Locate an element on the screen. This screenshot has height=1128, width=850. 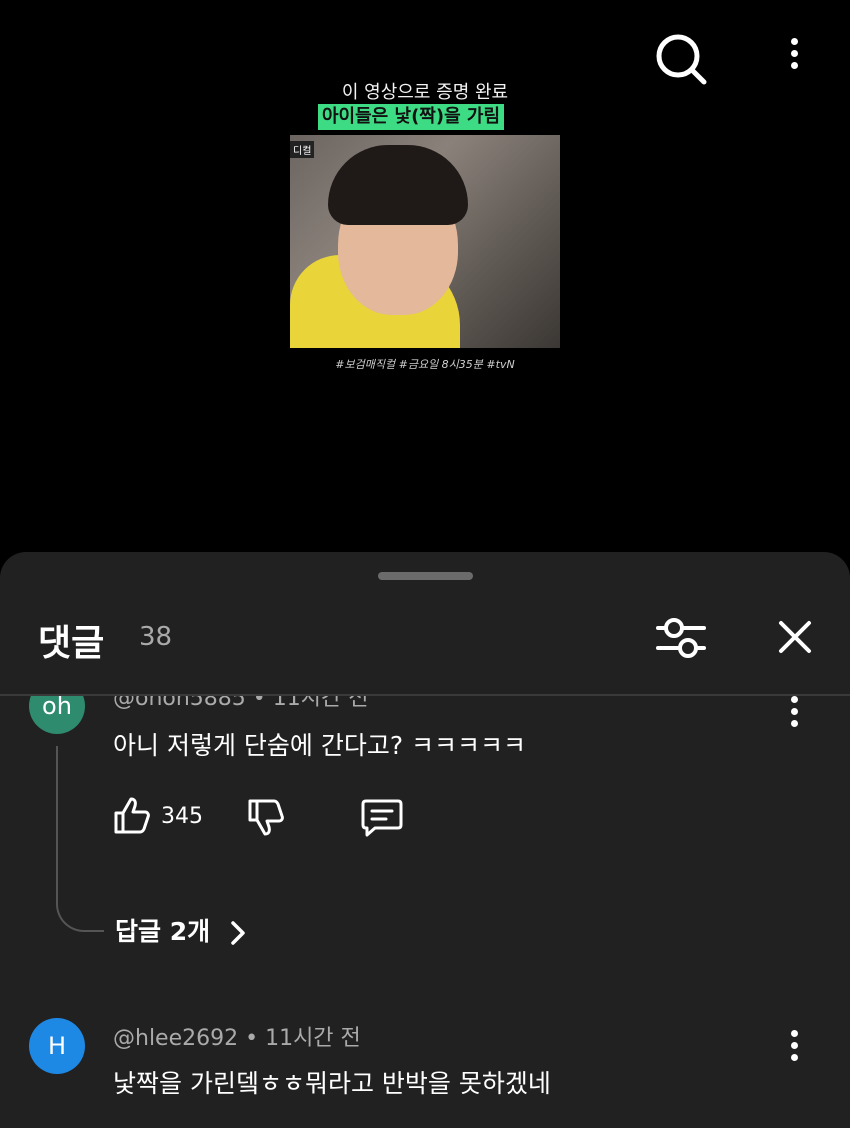
more-vert-icon is located at coordinates (794, 56).